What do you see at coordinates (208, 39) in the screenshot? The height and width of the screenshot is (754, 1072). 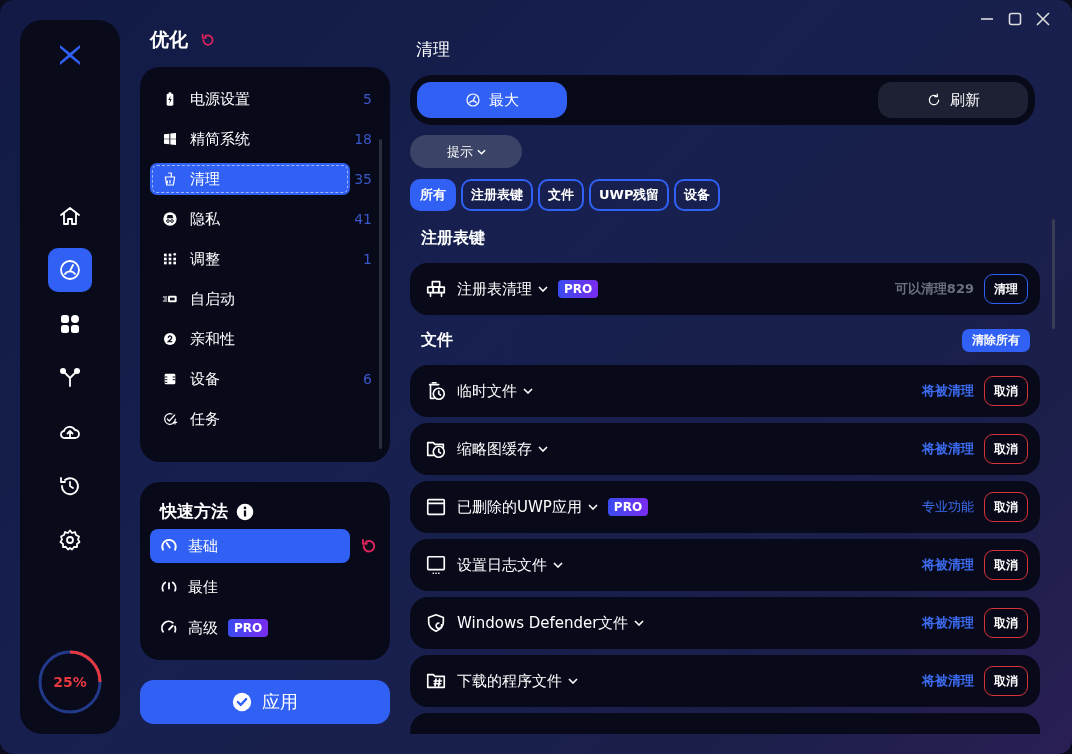 I see `undo-icon` at bounding box center [208, 39].